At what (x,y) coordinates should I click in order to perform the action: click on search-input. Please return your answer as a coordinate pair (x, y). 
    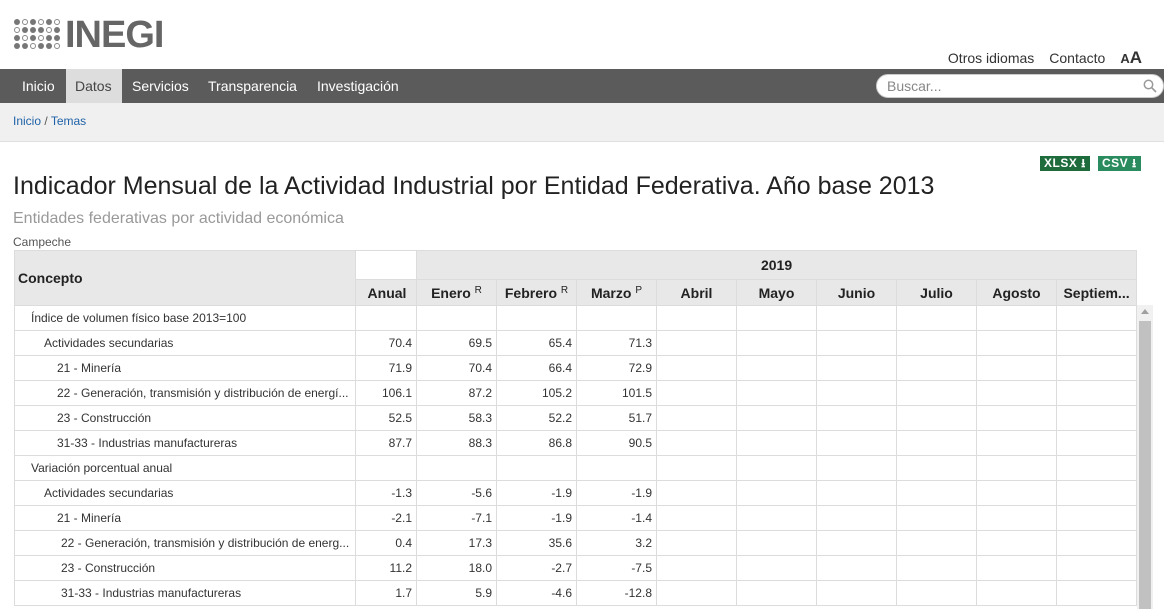
    Looking at the image, I should click on (1002, 86).